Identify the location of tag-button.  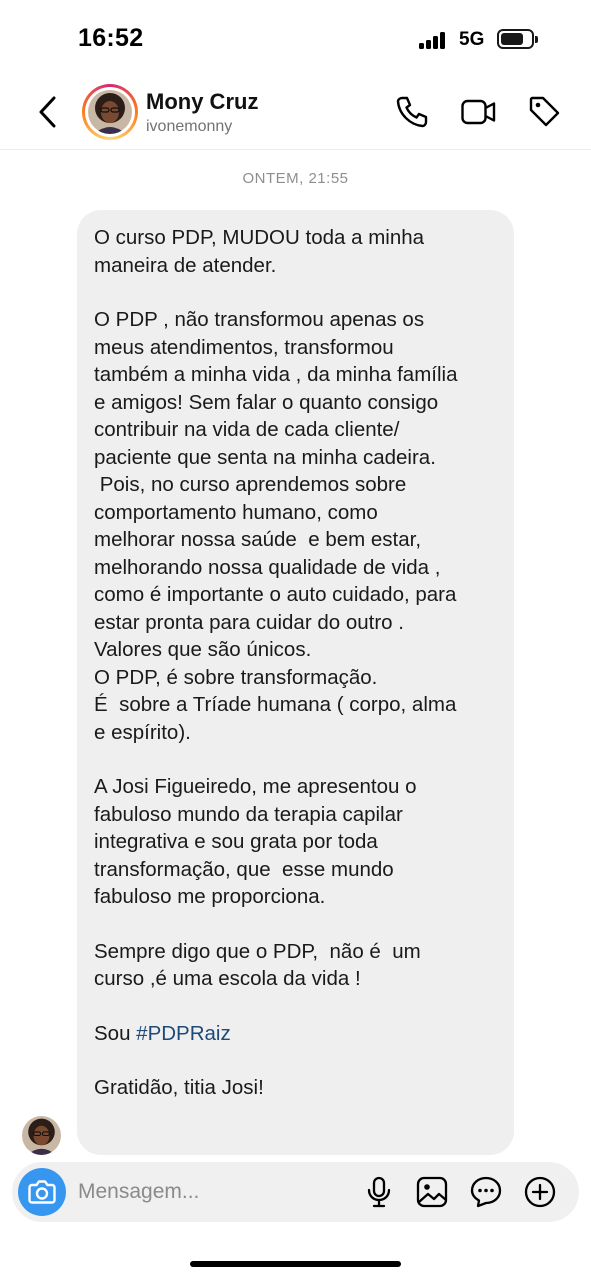
(545, 112).